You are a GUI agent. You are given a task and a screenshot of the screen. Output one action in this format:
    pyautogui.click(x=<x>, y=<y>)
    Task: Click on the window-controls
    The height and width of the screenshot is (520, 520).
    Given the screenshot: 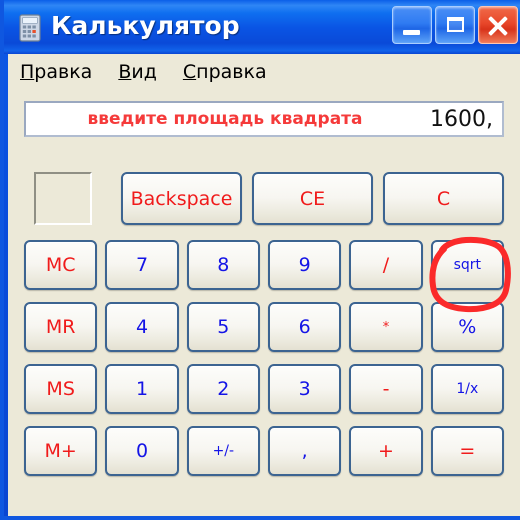 What is the action you would take?
    pyautogui.click(x=455, y=25)
    